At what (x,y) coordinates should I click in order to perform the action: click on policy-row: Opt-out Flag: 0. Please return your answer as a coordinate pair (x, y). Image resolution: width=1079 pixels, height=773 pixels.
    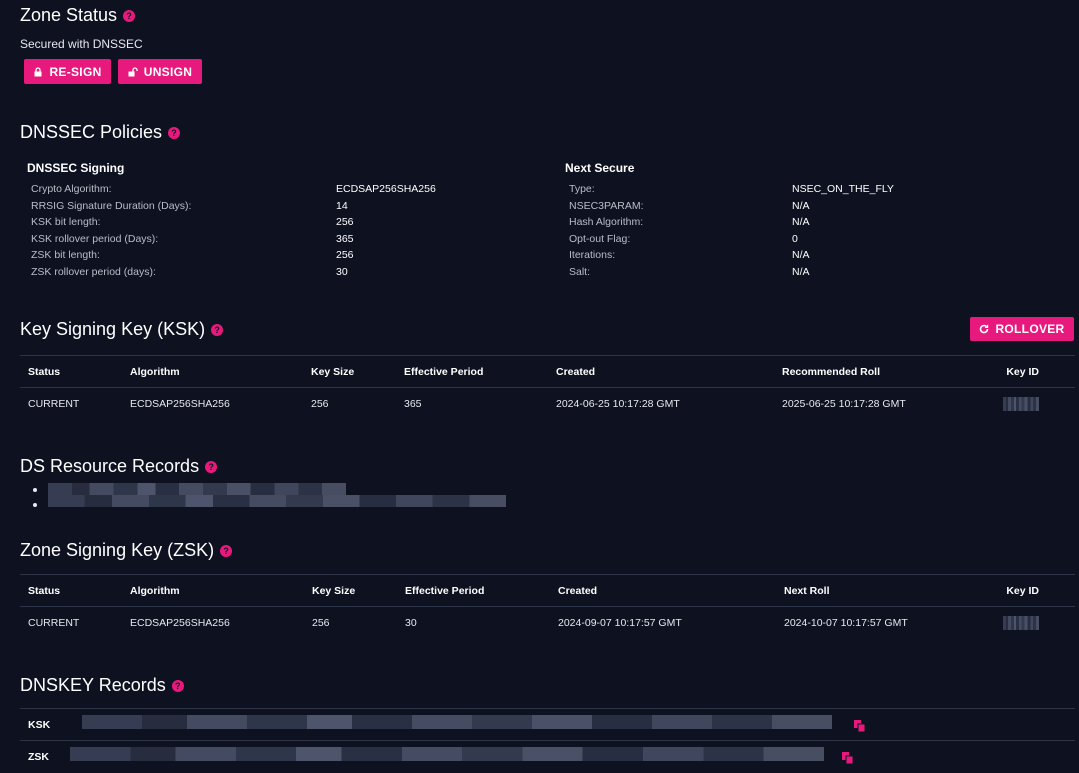
    Looking at the image, I should click on (819, 239).